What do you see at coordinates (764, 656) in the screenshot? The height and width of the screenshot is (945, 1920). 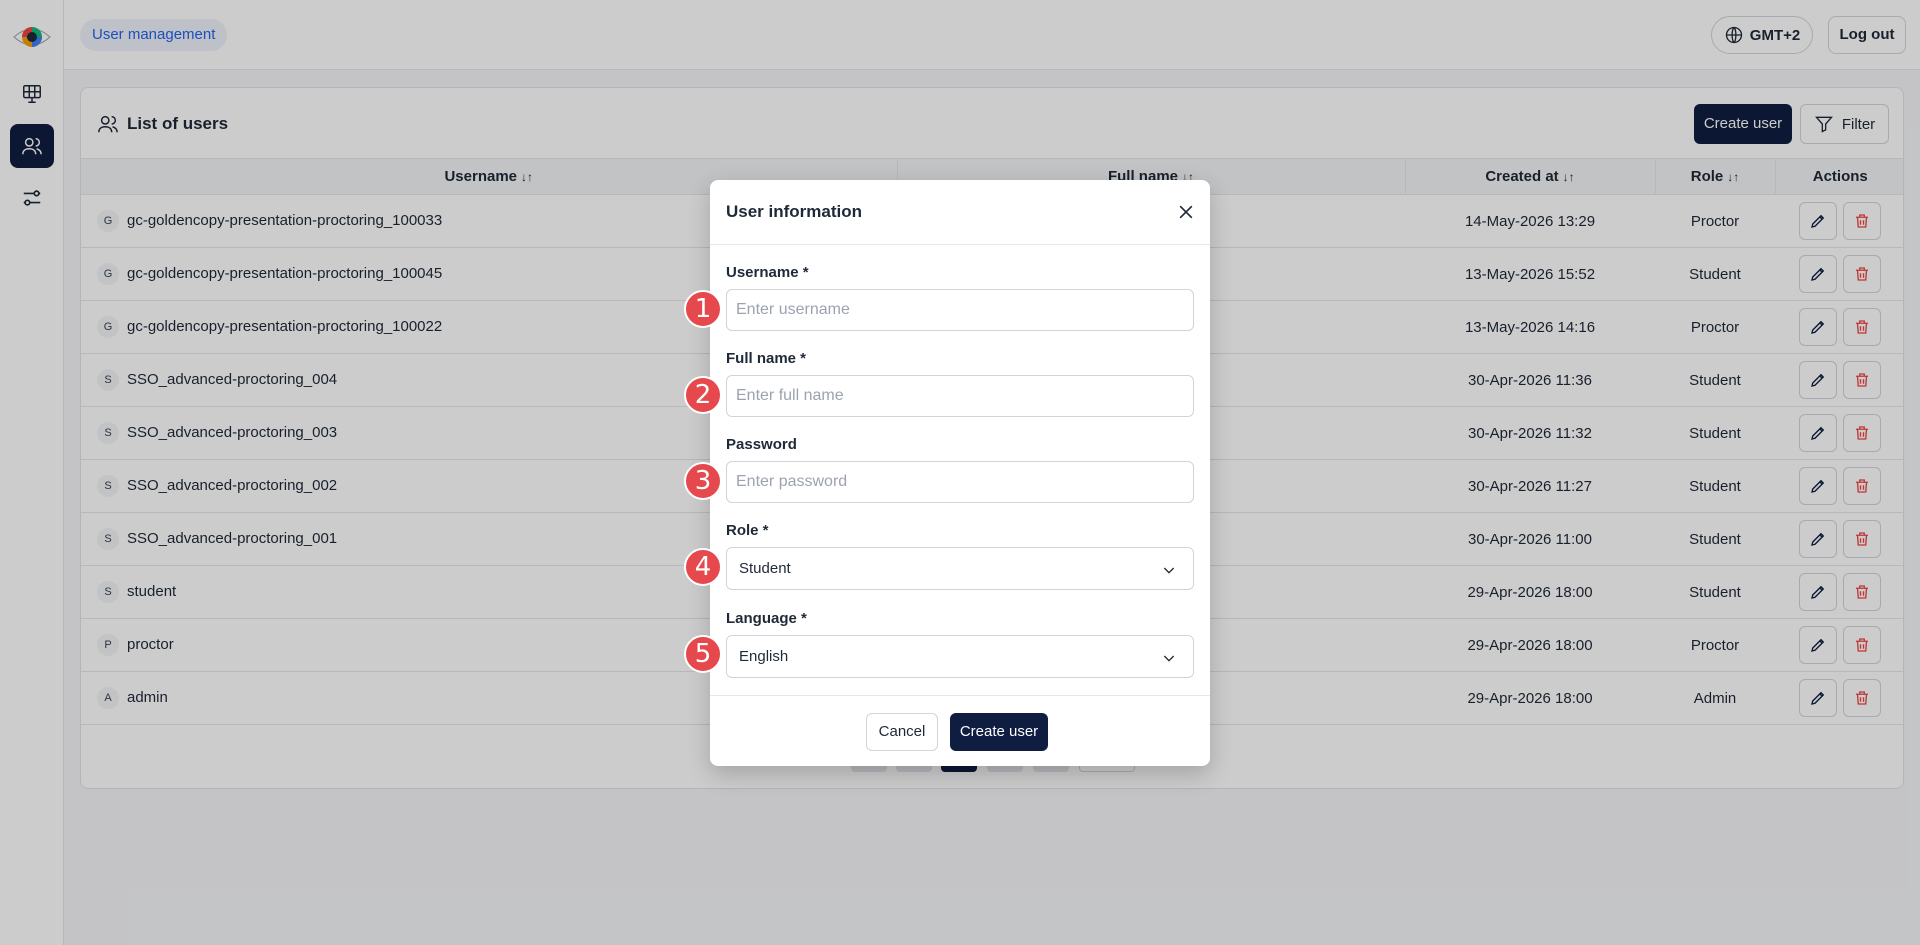 I see `language-select-value: English` at bounding box center [764, 656].